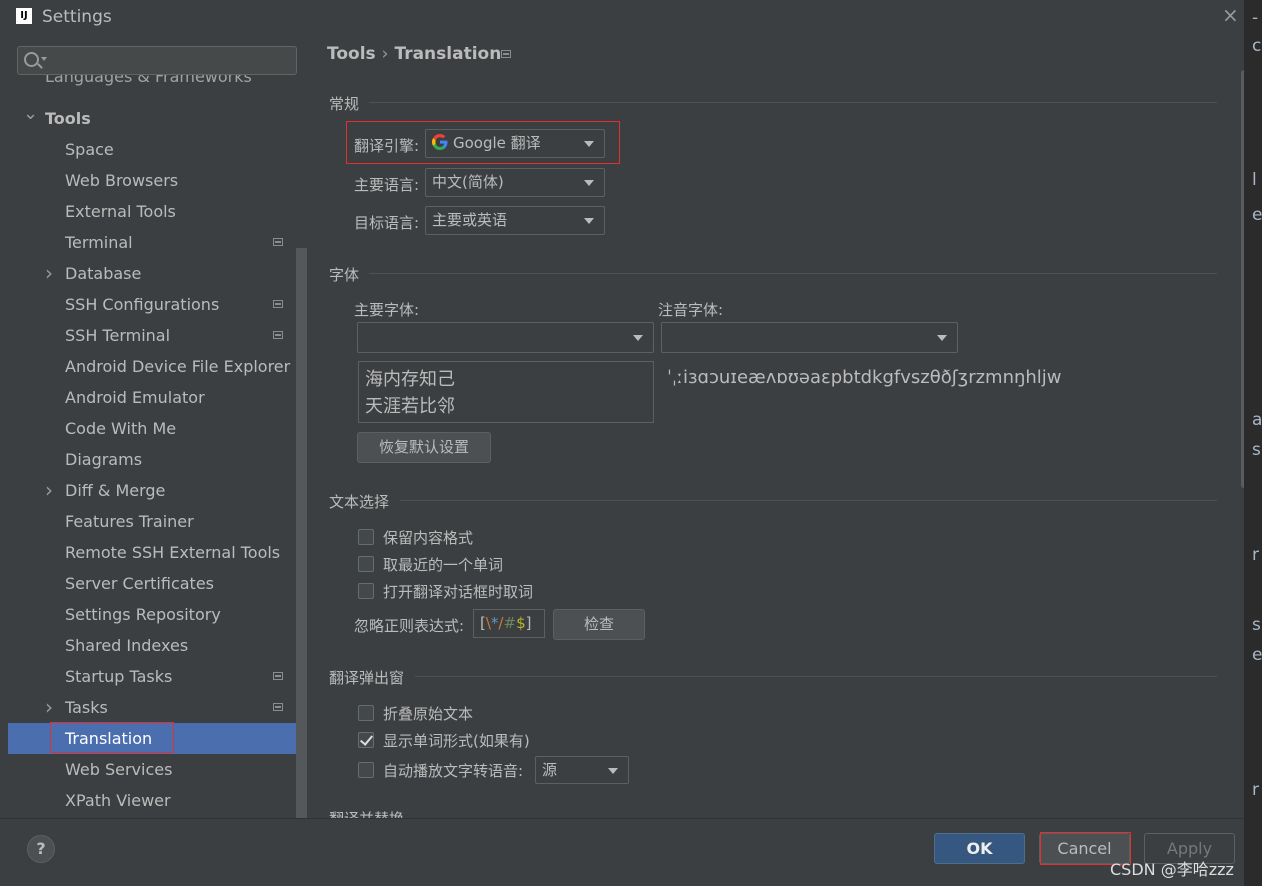 This screenshot has height=886, width=1262. What do you see at coordinates (809, 337) in the screenshot?
I see `phonetic-font-select` at bounding box center [809, 337].